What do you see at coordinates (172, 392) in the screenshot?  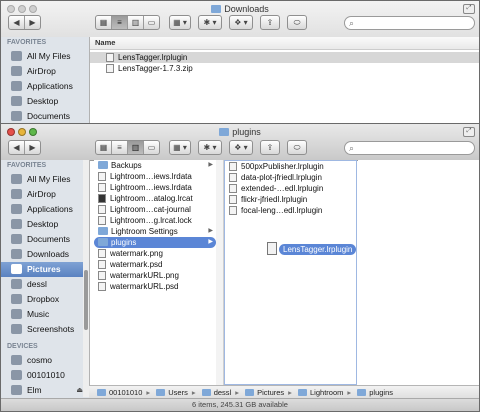 I see `path-item-users: Users` at bounding box center [172, 392].